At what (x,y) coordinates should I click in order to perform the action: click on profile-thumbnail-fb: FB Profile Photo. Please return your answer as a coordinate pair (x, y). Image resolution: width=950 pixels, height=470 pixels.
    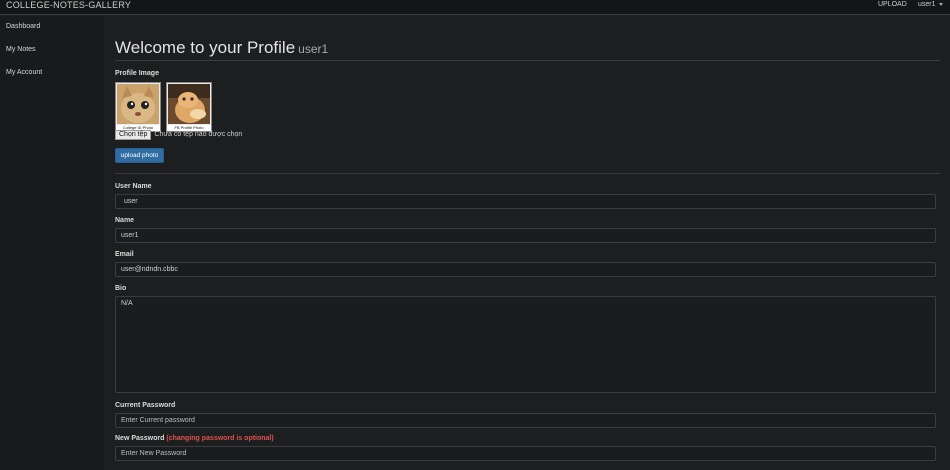
    Looking at the image, I should click on (189, 107).